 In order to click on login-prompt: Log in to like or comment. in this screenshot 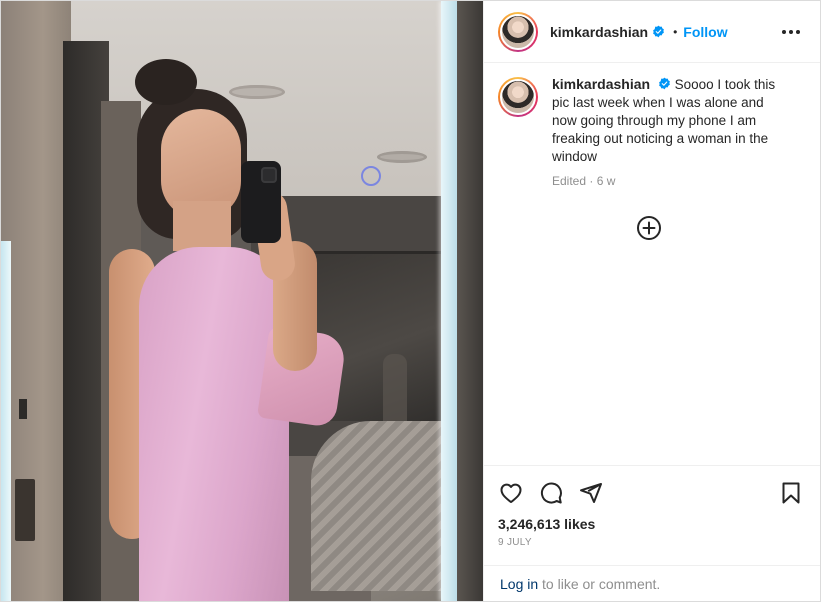, I will do `click(652, 583)`.